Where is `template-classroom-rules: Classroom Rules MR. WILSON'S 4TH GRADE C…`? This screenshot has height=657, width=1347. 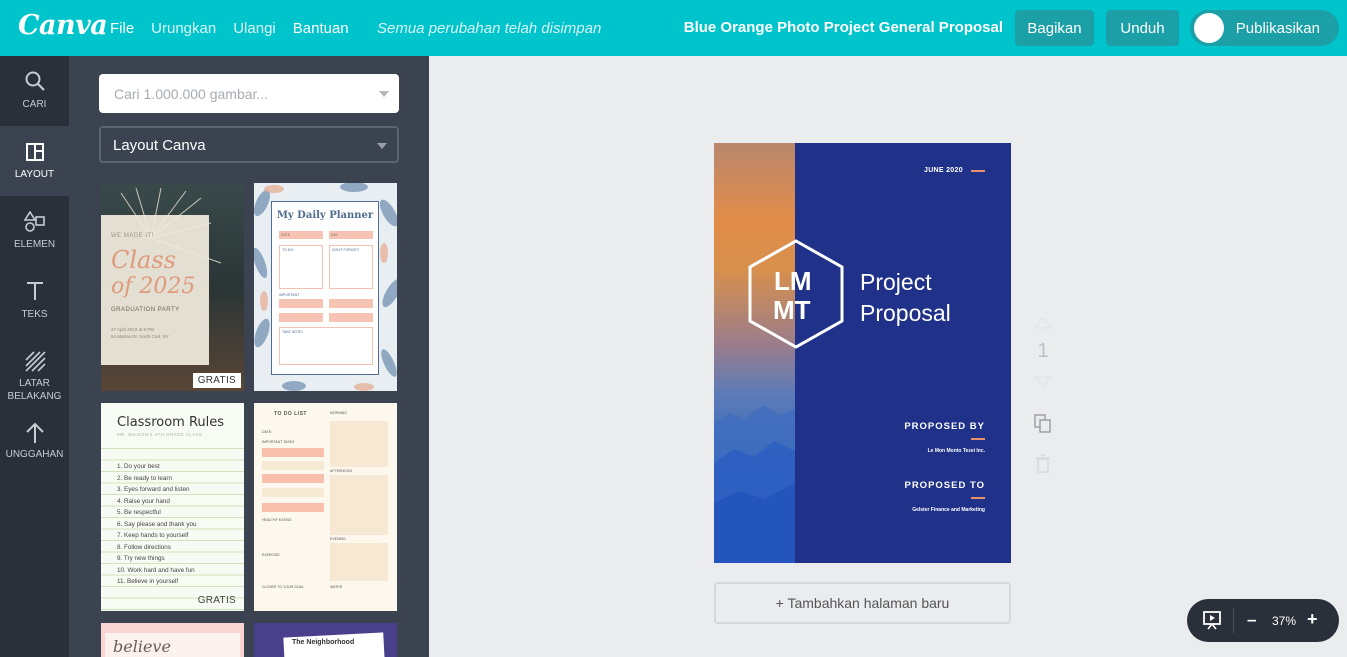
template-classroom-rules: Classroom Rules MR. WILSON'S 4TH GRADE C… is located at coordinates (172, 507).